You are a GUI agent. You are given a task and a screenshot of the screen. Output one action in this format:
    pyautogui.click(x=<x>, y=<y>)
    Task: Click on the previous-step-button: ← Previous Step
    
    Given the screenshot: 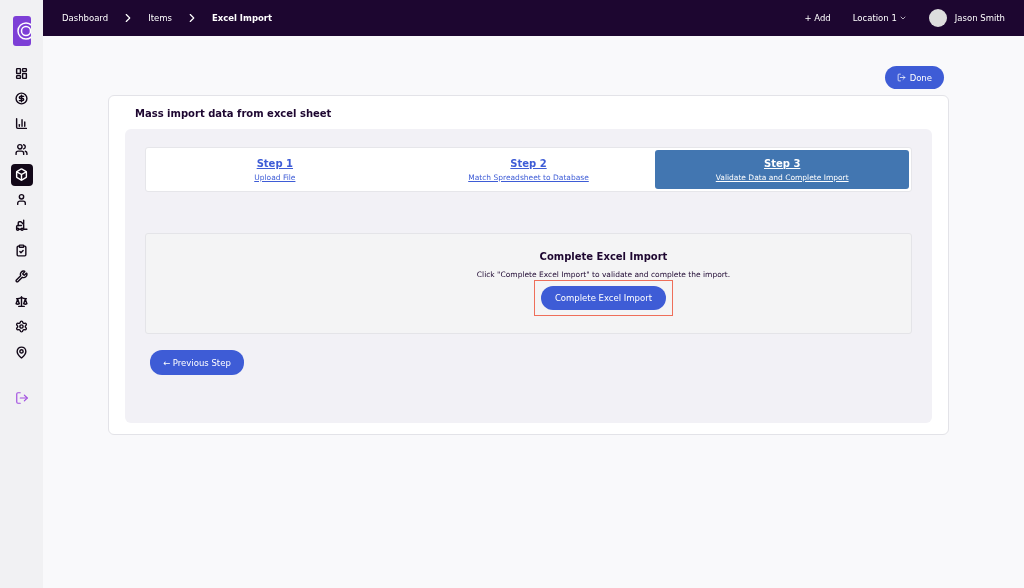 What is the action you would take?
    pyautogui.click(x=197, y=362)
    